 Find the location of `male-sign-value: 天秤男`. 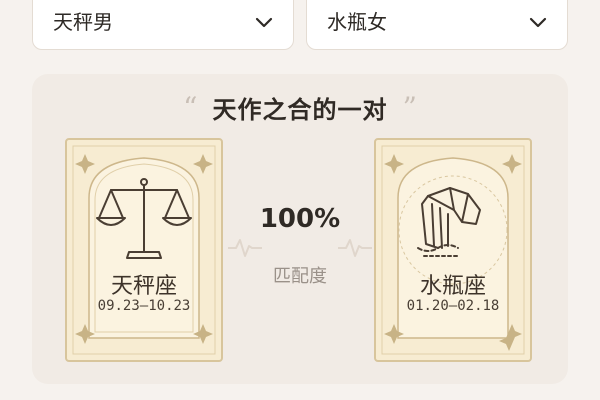

male-sign-value: 天秤男 is located at coordinates (83, 21).